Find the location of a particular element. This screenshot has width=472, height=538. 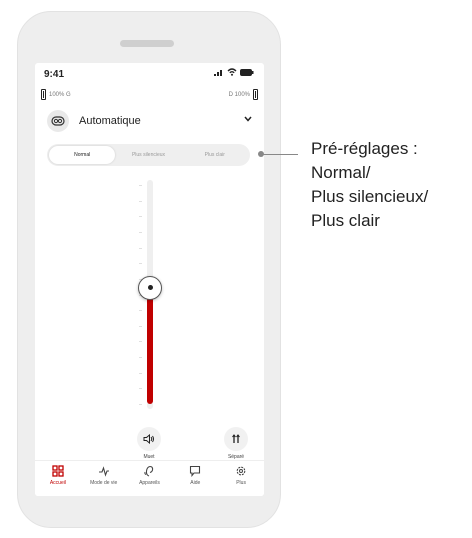

right-aid-battery: D 100% is located at coordinates (243, 94).